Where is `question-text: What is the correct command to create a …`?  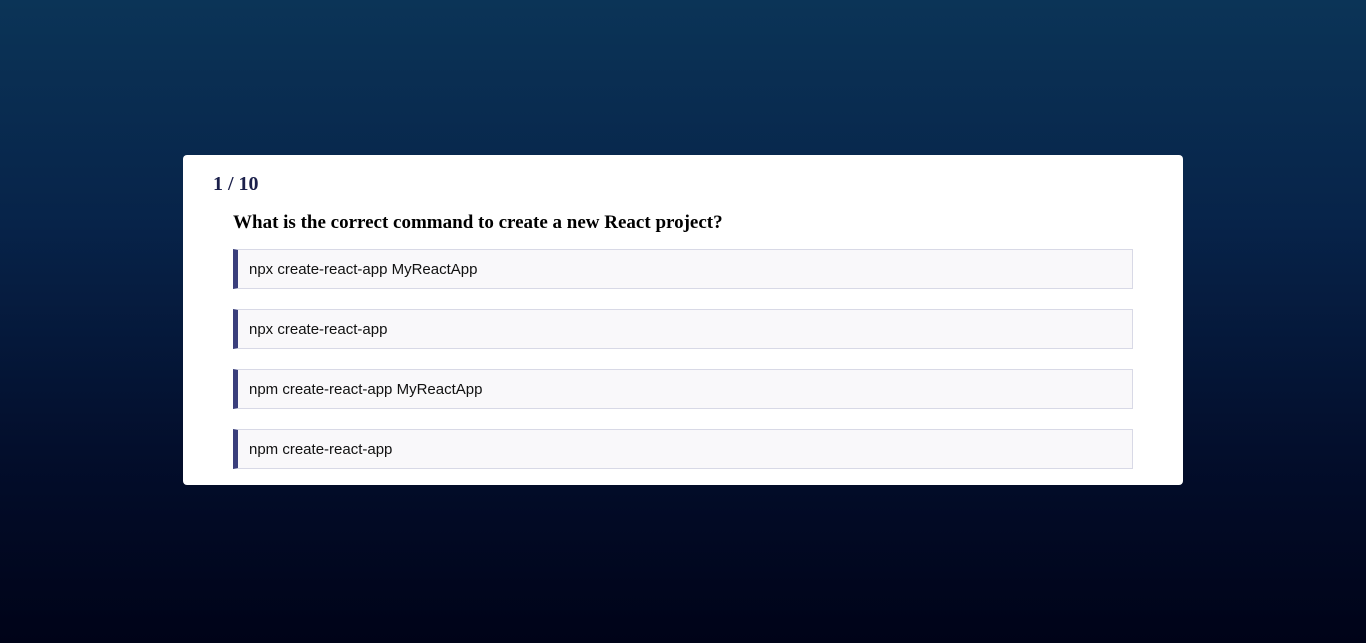 question-text: What is the correct command to create a … is located at coordinates (478, 222).